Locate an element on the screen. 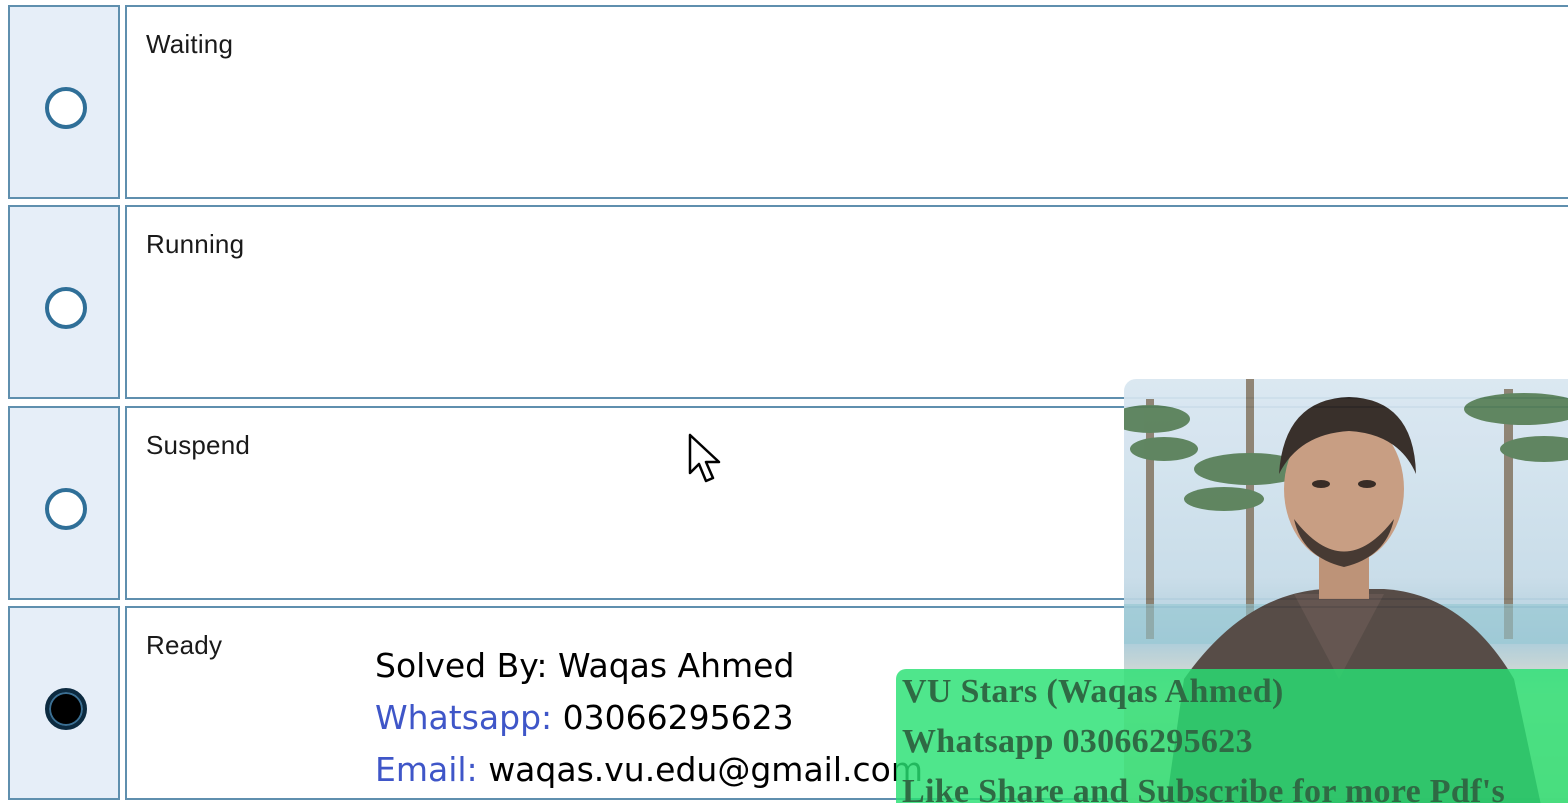  radio-button-suspend is located at coordinates (66, 509).